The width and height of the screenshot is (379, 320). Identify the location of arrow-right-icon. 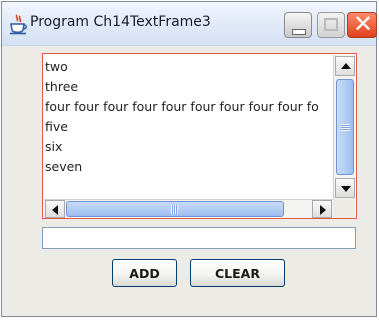
(323, 210).